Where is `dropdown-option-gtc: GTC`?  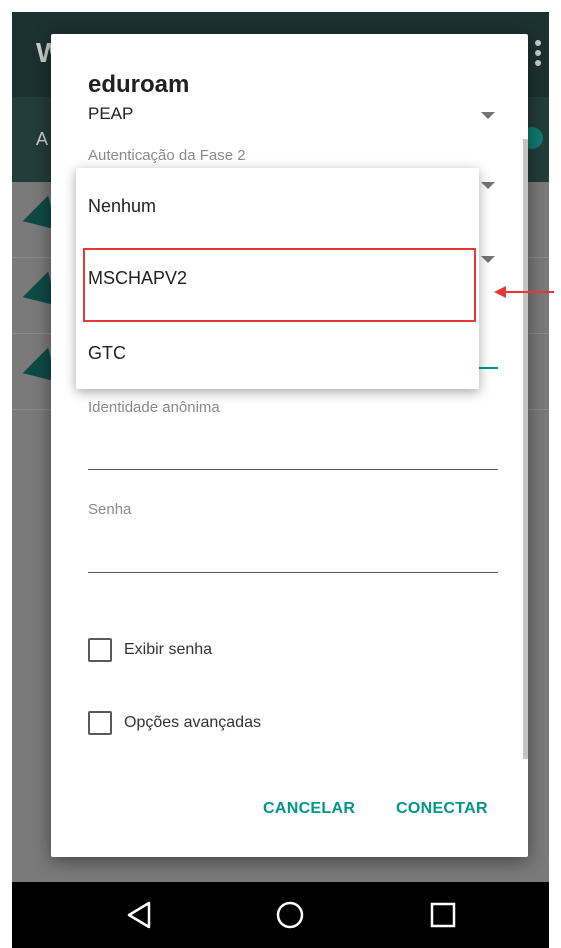 dropdown-option-gtc: GTC is located at coordinates (107, 353).